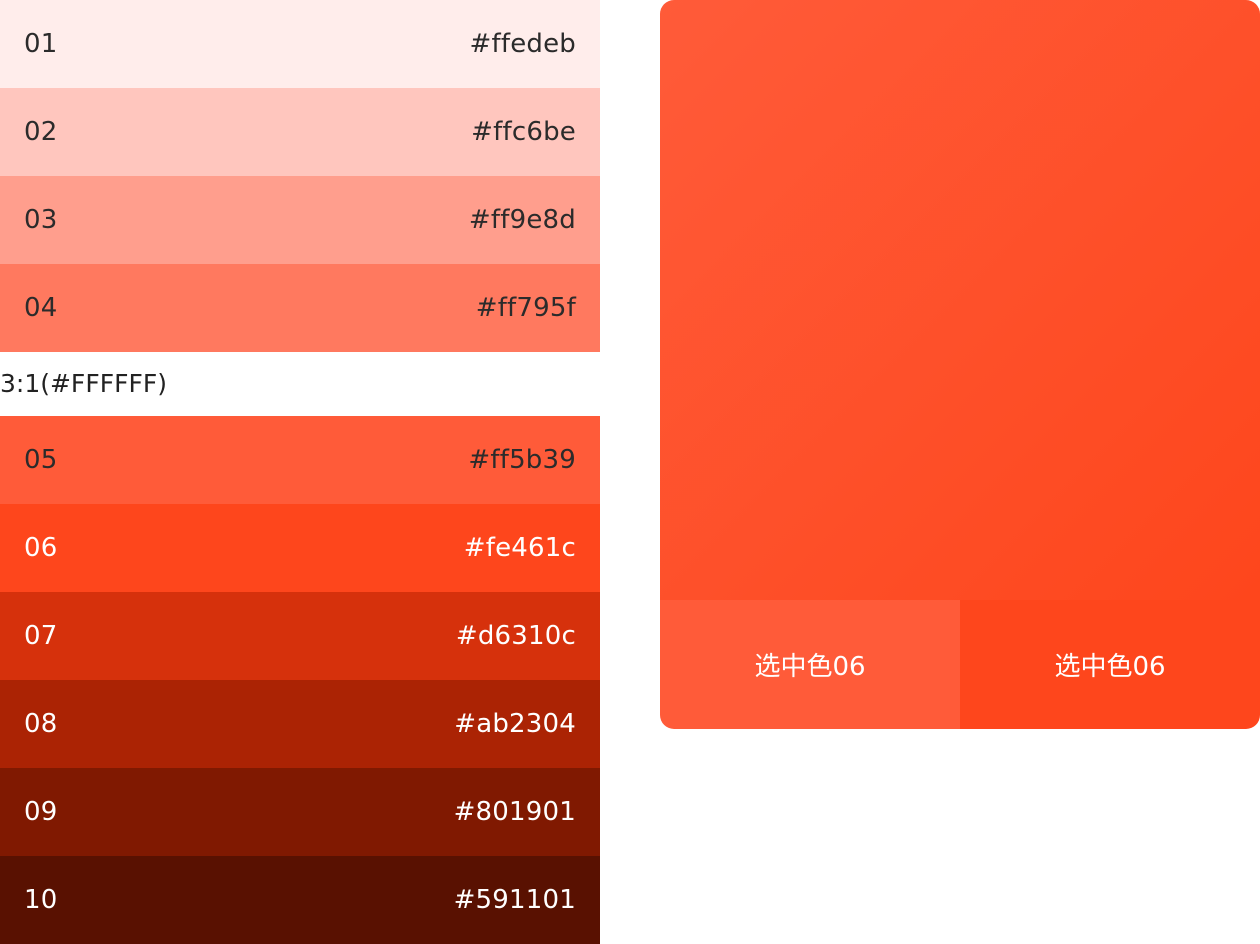 The height and width of the screenshot is (944, 1260). I want to click on swatch-hex: #ff795f, so click(525, 308).